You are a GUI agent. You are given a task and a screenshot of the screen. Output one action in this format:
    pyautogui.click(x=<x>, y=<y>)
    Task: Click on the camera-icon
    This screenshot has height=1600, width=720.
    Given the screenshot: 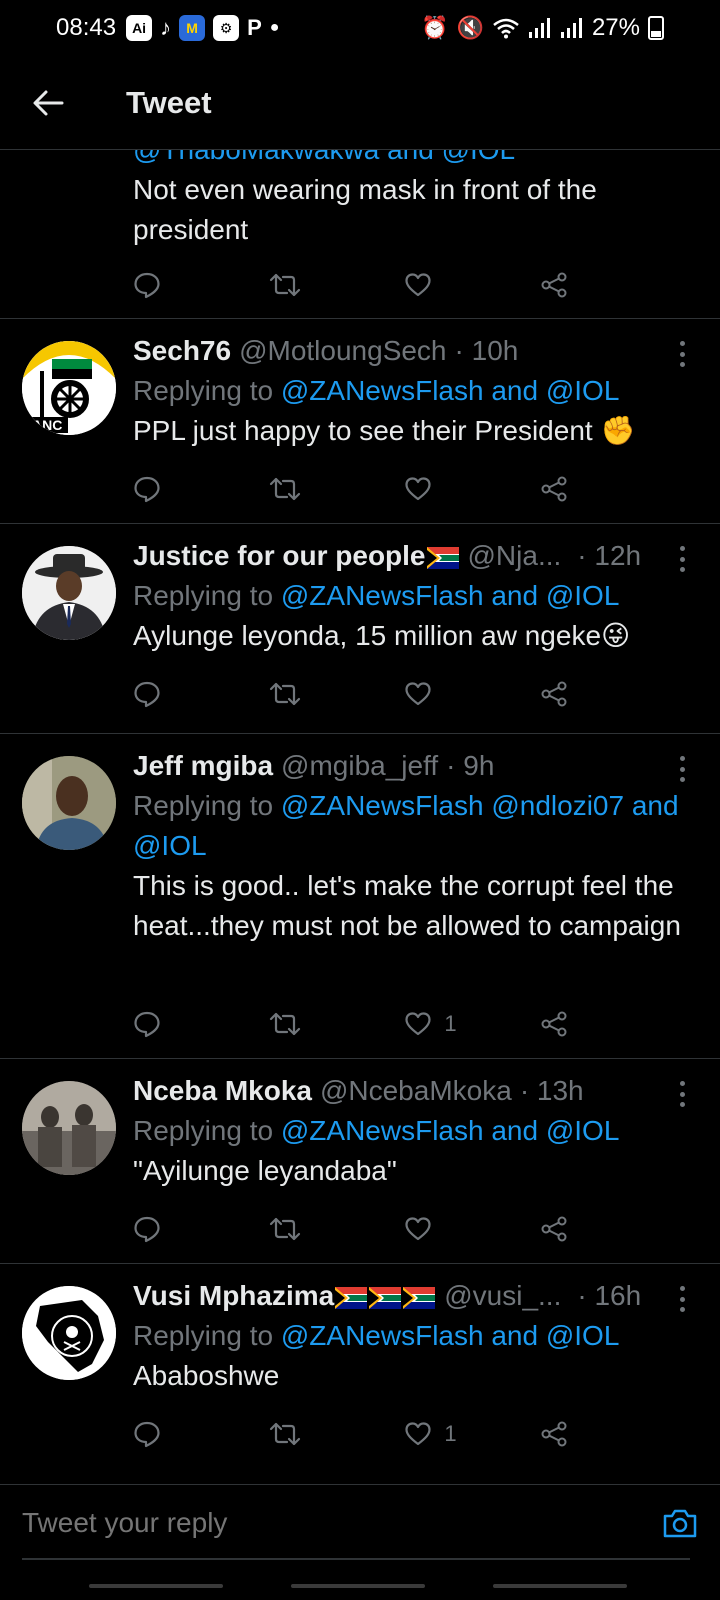 What is the action you would take?
    pyautogui.click(x=680, y=1523)
    